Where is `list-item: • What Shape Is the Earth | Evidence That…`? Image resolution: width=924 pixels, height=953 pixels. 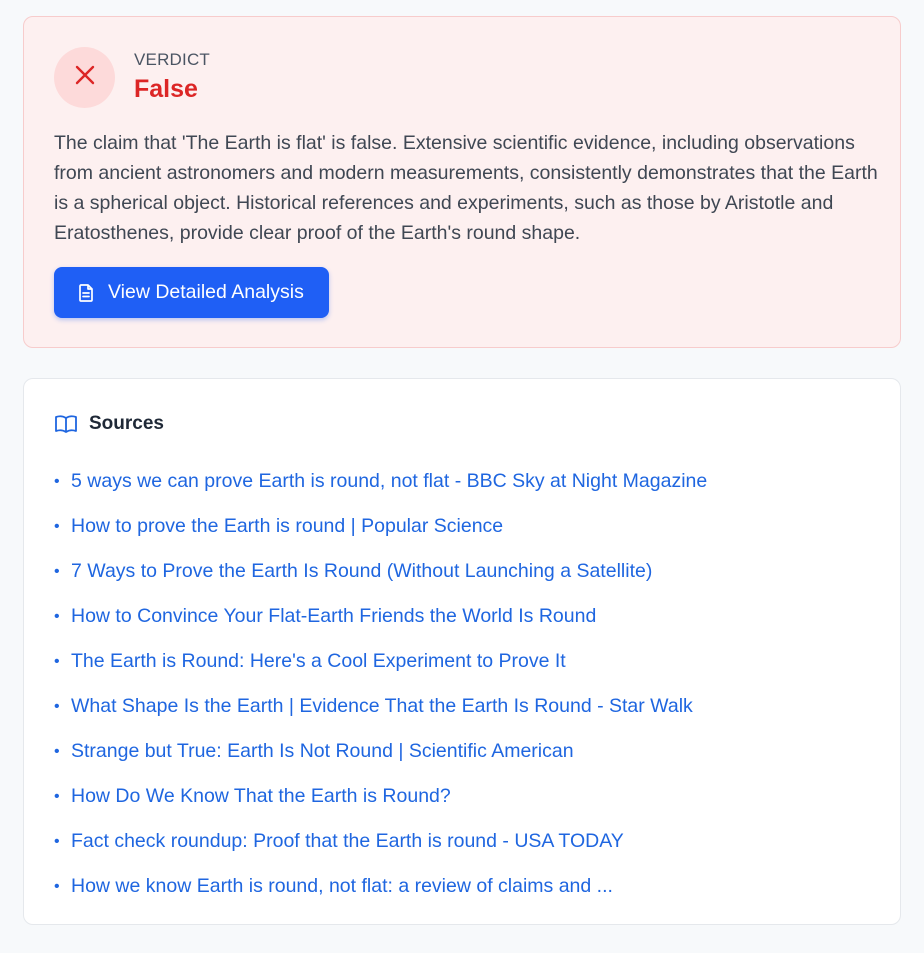
list-item: • What Shape Is the Earth | Evidence That… is located at coordinates (380, 706).